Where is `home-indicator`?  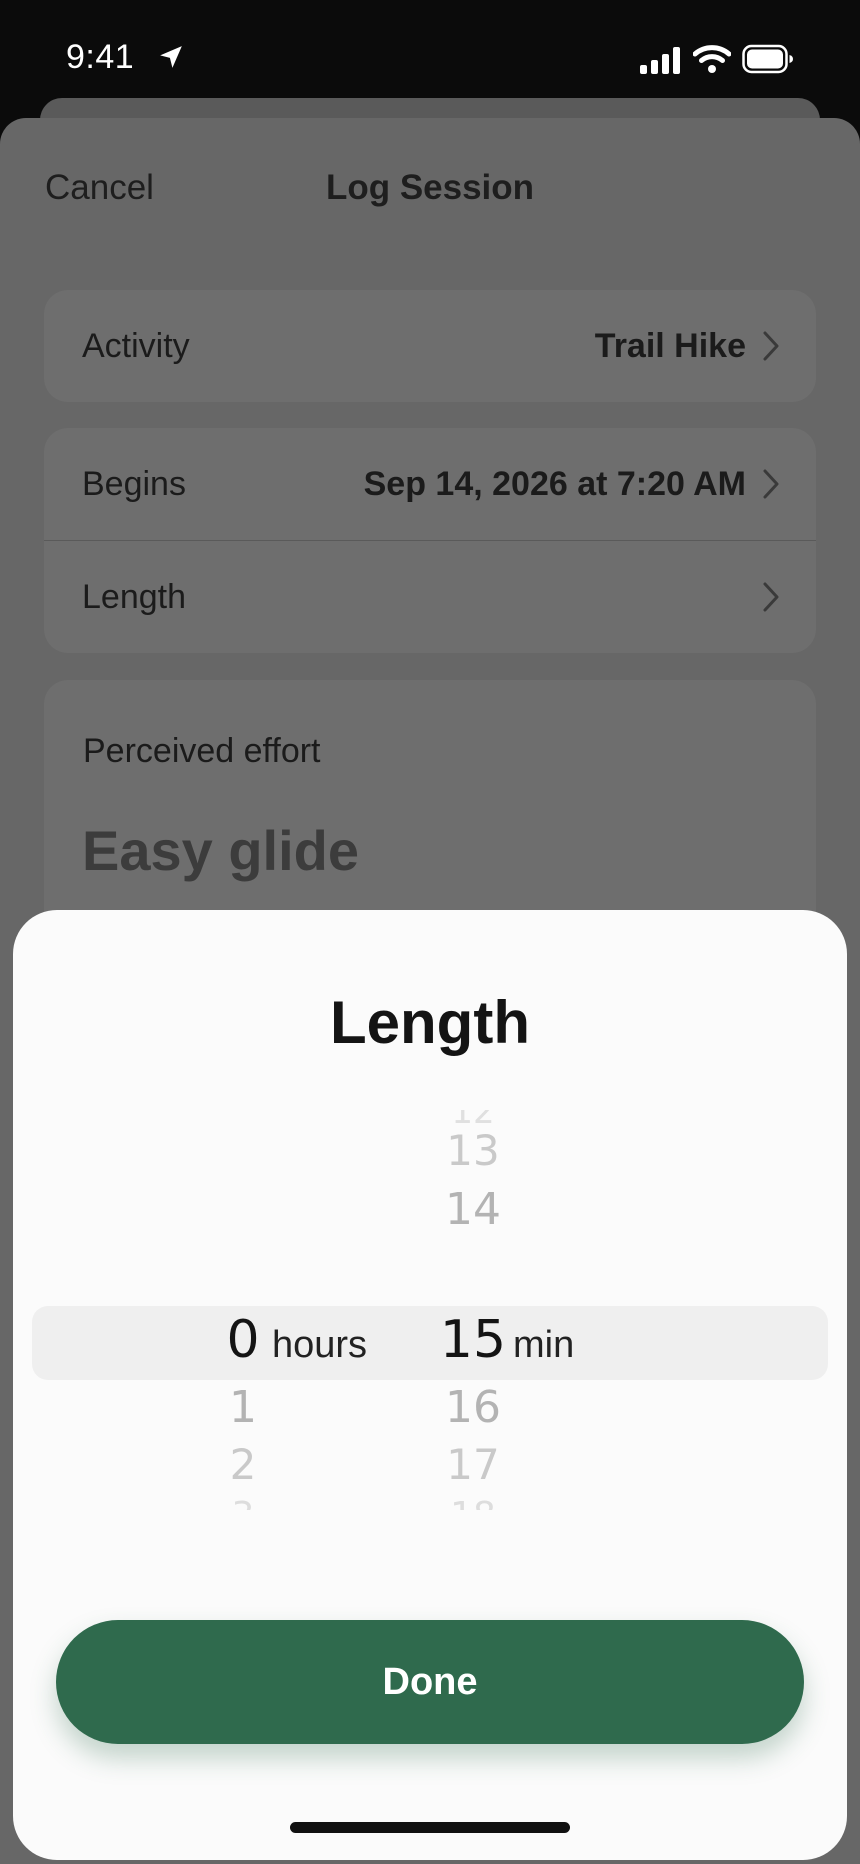 home-indicator is located at coordinates (430, 1827).